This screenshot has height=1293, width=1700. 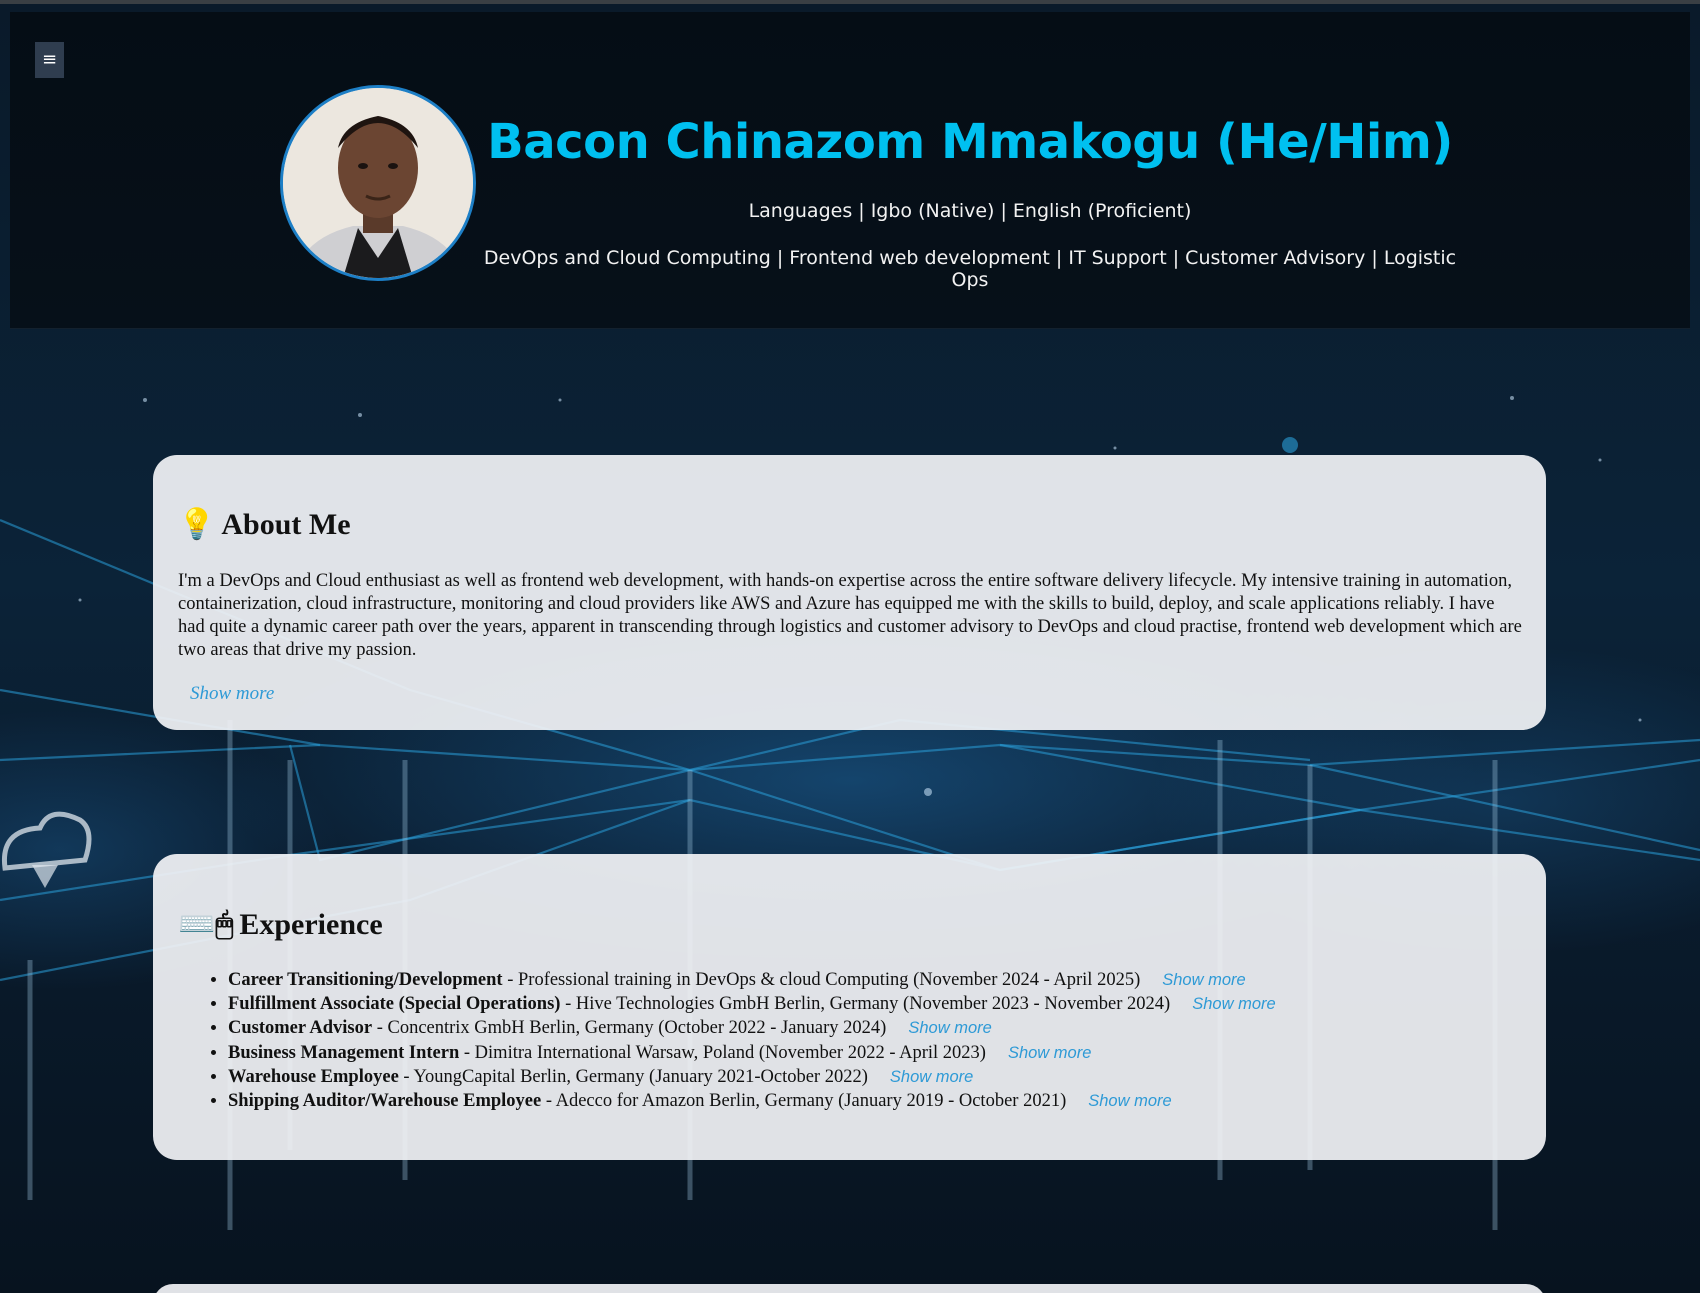 I want to click on hamburger-menu-button: ≡, so click(x=49, y=60).